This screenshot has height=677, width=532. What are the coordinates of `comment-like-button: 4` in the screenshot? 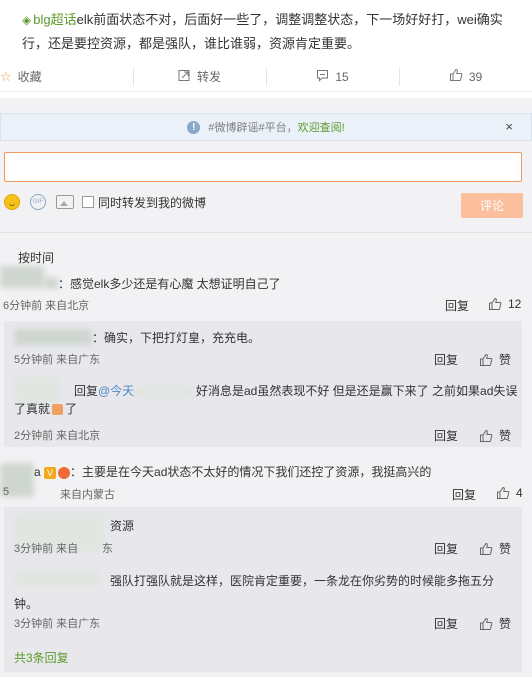 It's located at (509, 493).